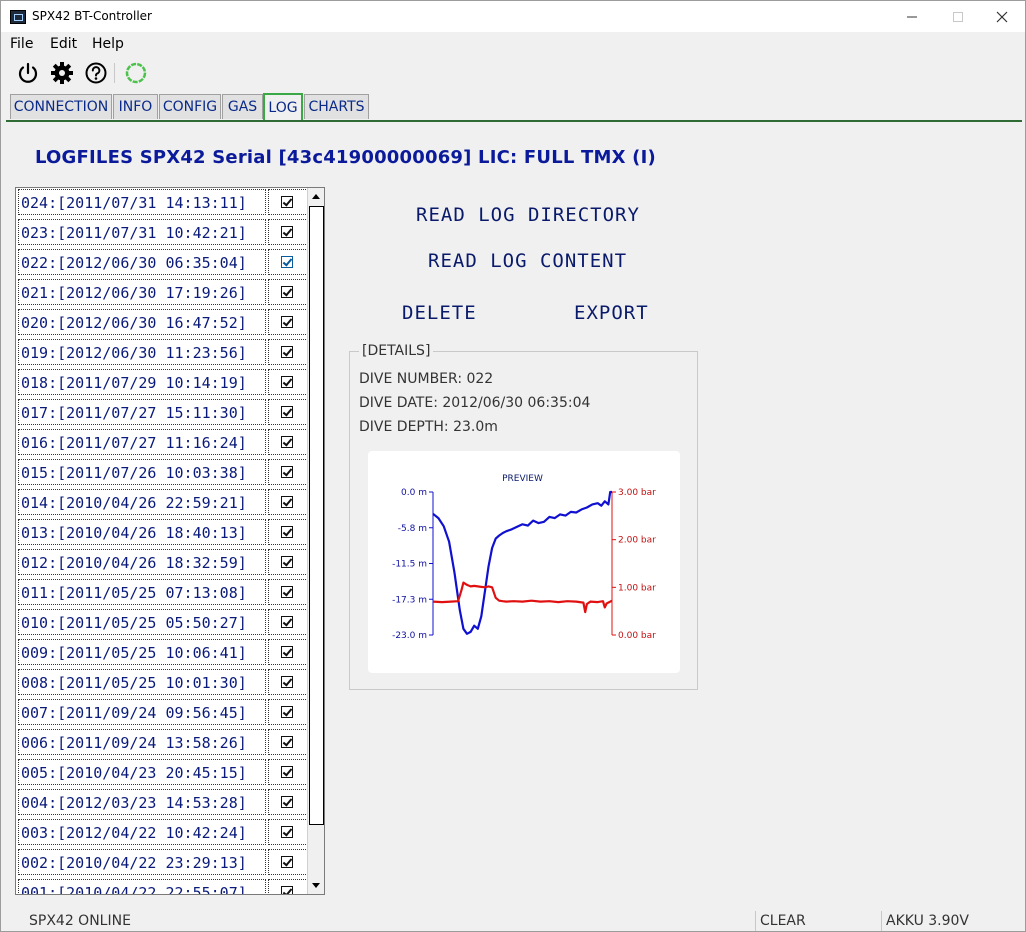 The height and width of the screenshot is (932, 1026). Describe the element at coordinates (162, 263) in the screenshot. I see `log-entry-row: 022:[2012/06/30 06:35:04]` at that location.